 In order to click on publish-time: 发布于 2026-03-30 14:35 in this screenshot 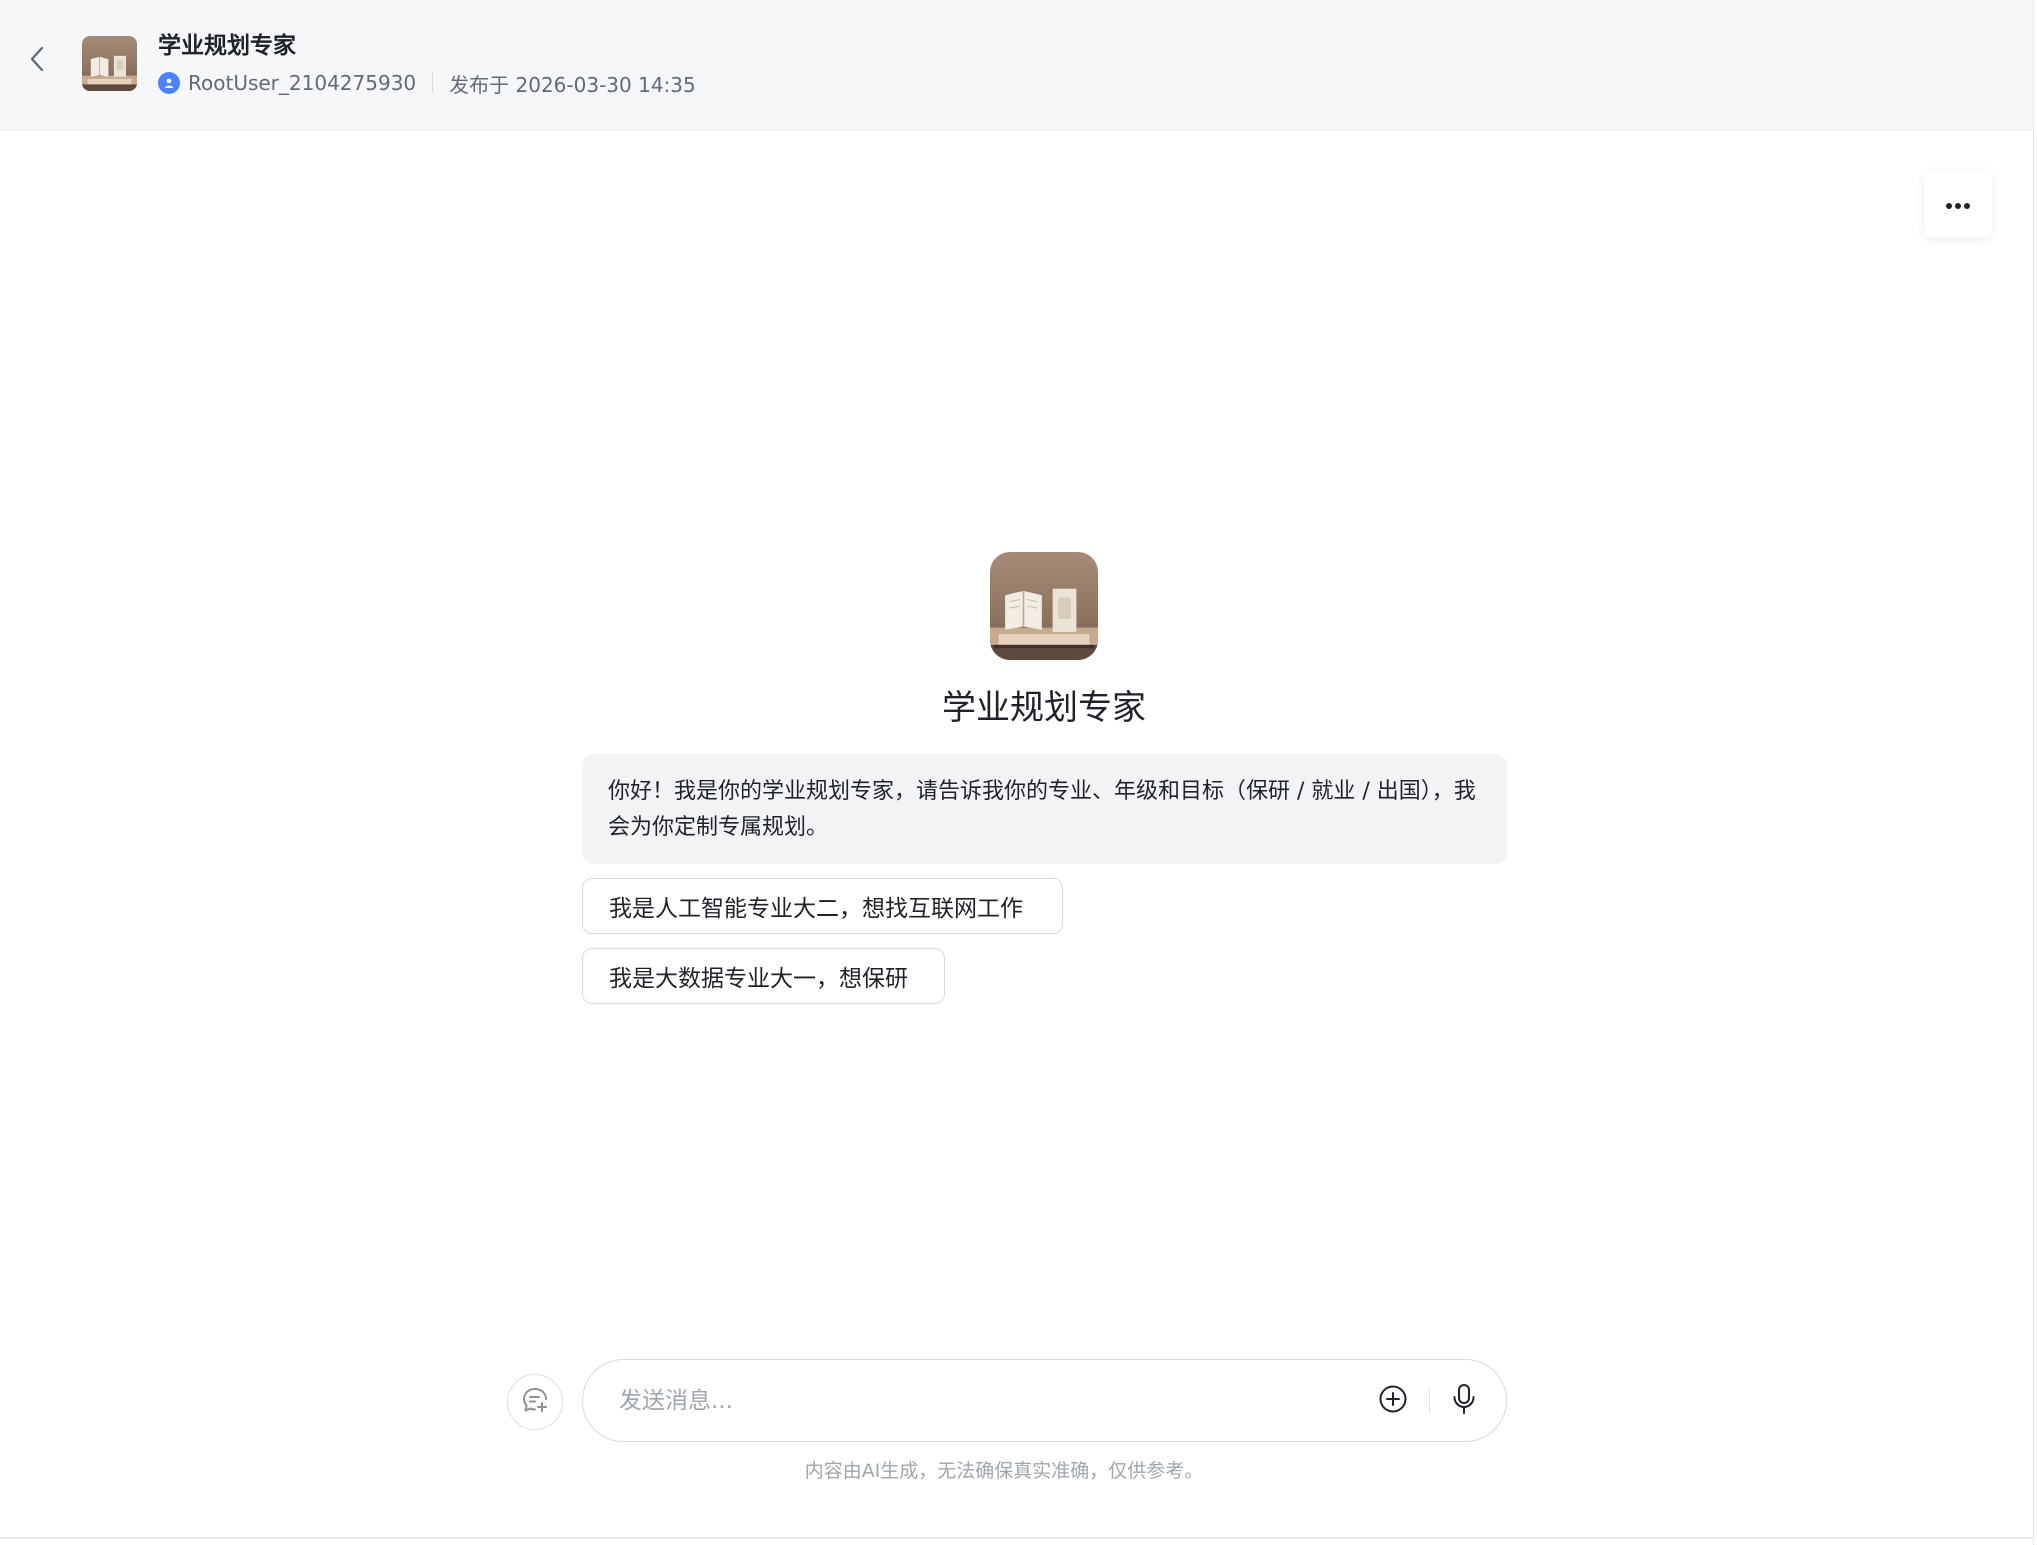, I will do `click(572, 84)`.